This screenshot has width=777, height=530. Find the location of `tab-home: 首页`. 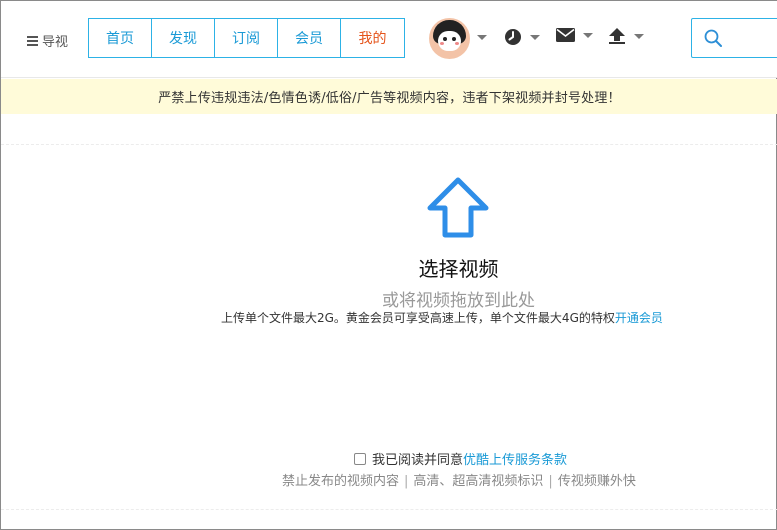

tab-home: 首页 is located at coordinates (120, 38).